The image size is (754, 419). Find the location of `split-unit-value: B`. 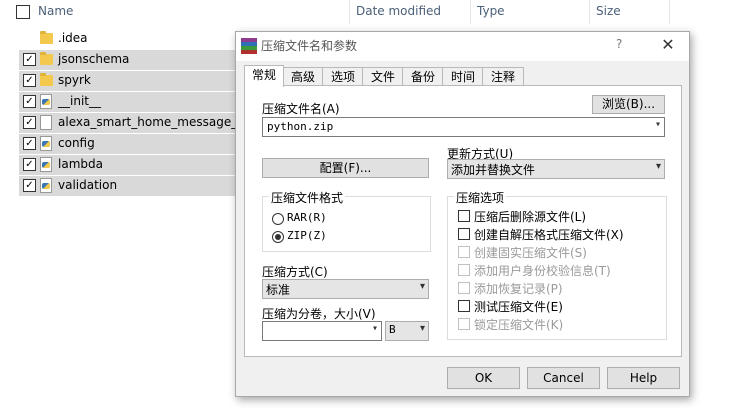

split-unit-value: B is located at coordinates (392, 329).